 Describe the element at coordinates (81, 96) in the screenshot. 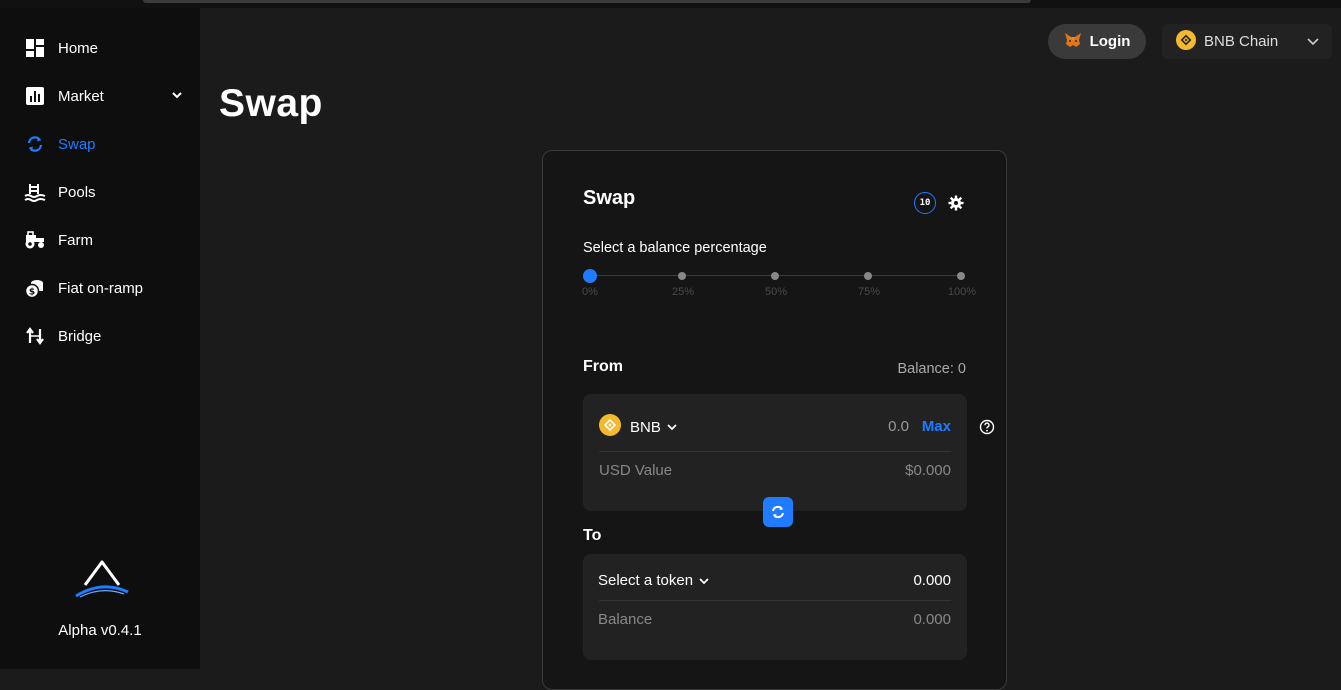

I see `sidebar-item-label: Market` at that location.